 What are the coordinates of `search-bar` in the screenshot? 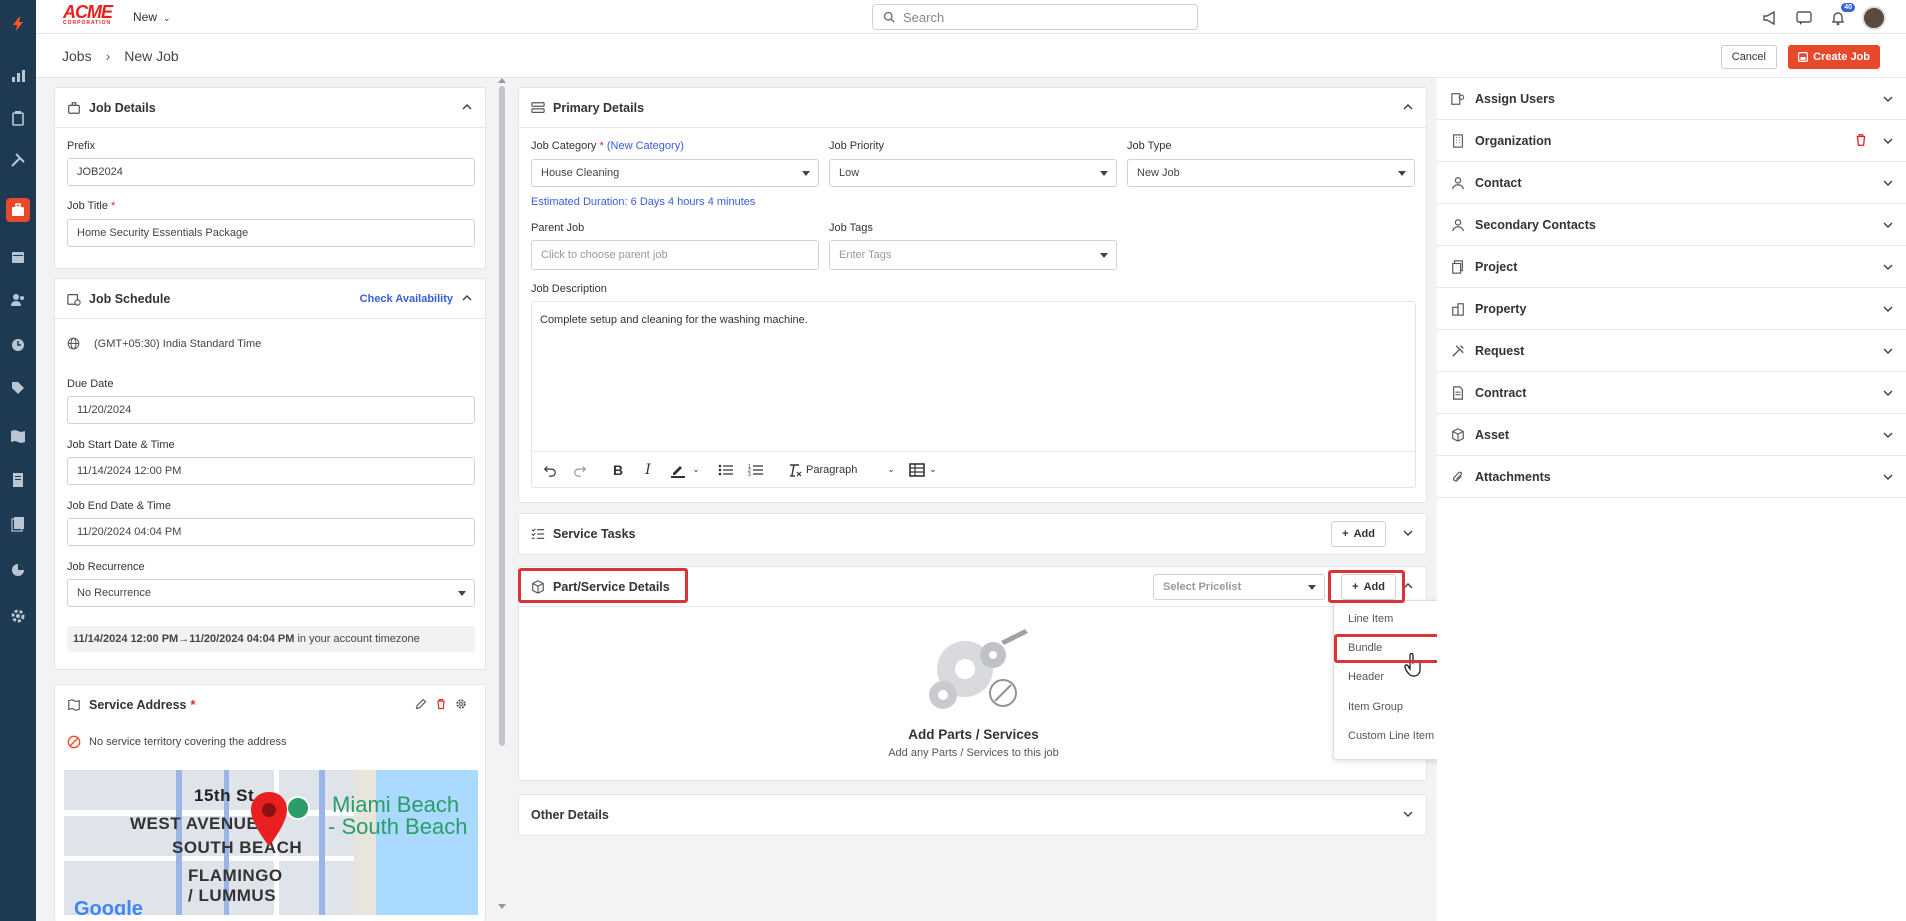 It's located at (1035, 17).